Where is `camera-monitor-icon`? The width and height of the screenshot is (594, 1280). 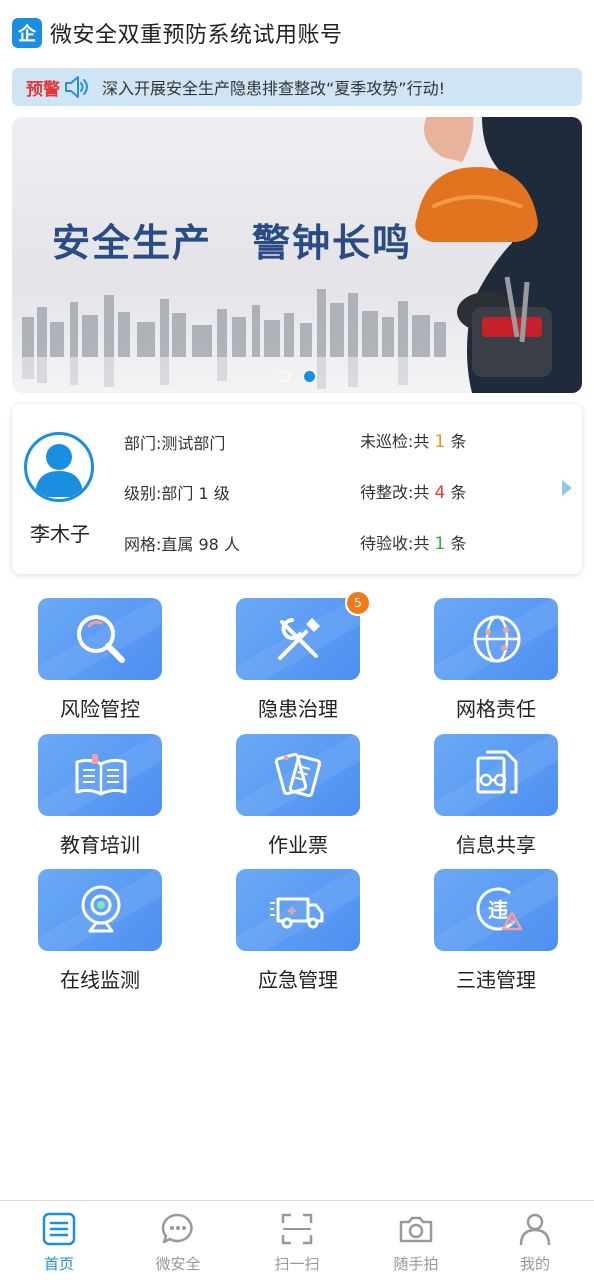
camera-monitor-icon is located at coordinates (101, 909).